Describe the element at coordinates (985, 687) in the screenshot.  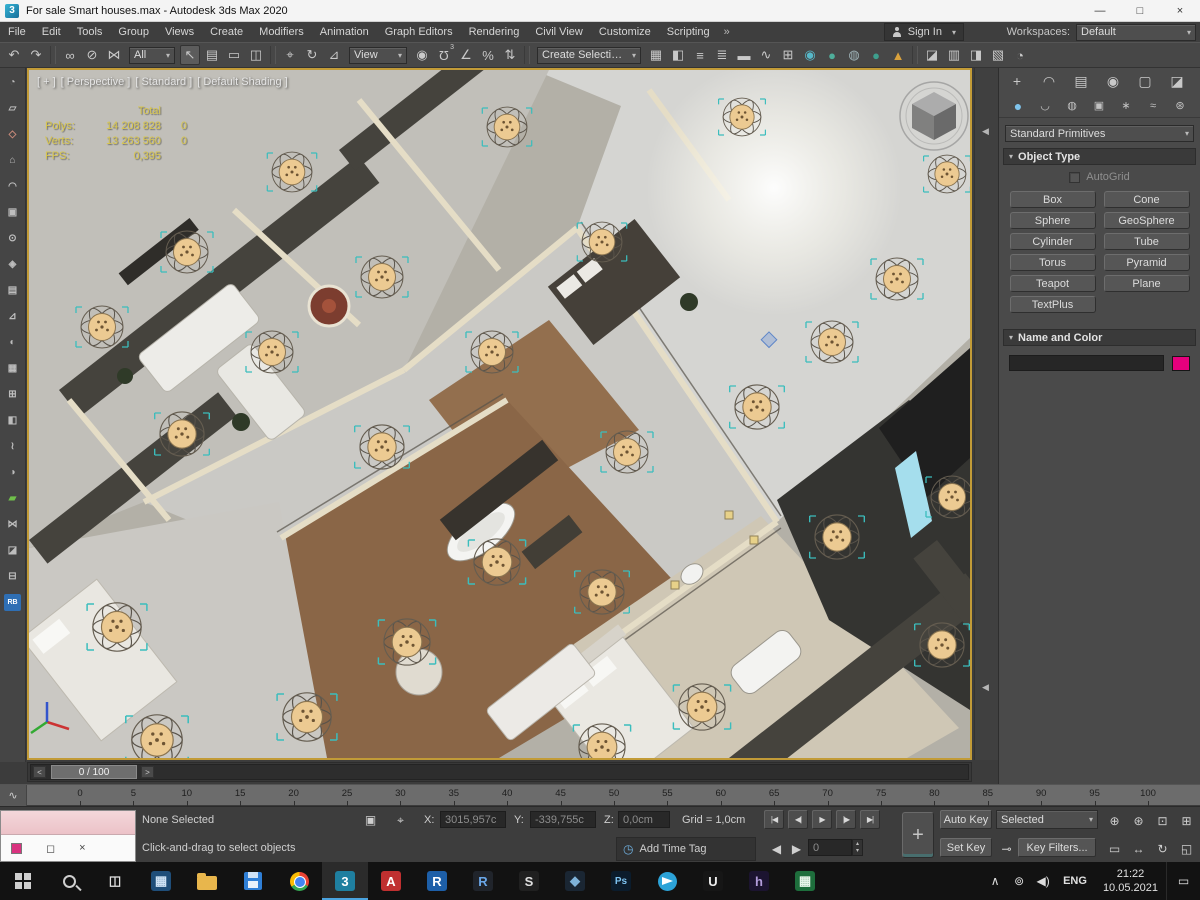
I see `collapse-arrow-icon: ◀` at that location.